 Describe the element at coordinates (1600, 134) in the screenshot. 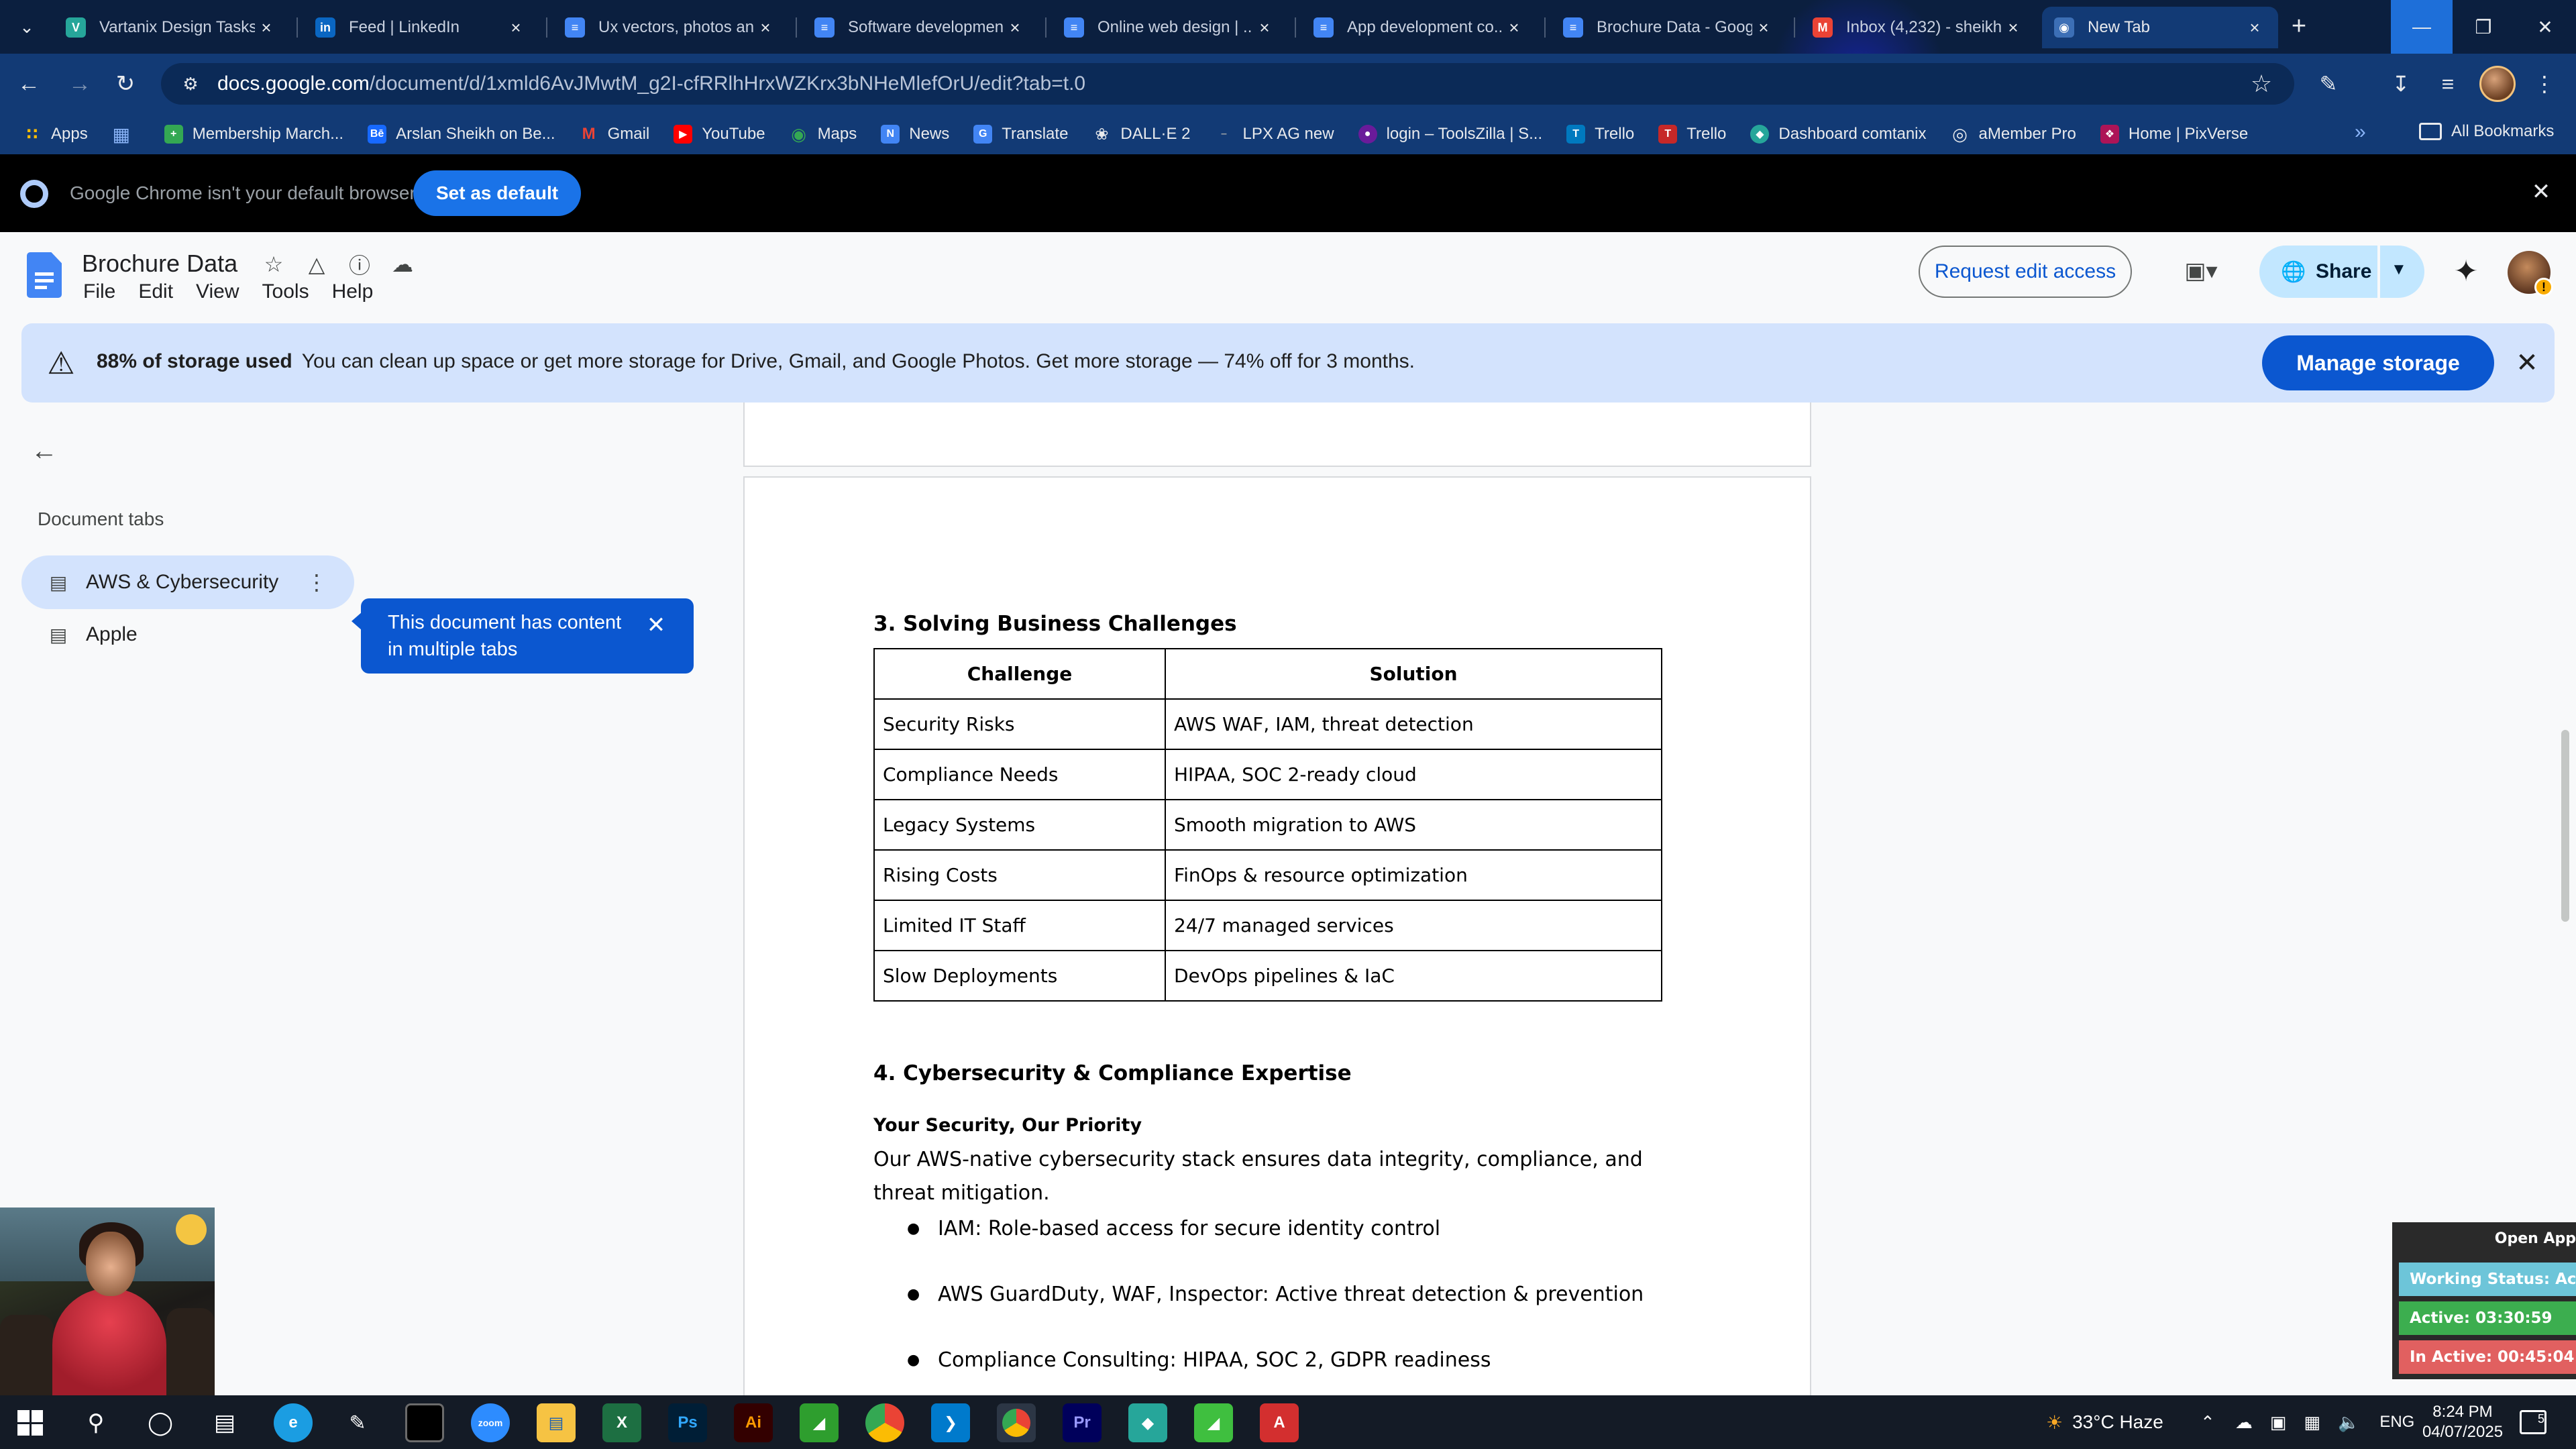

I see `bookmark-trello: T Trello` at that location.